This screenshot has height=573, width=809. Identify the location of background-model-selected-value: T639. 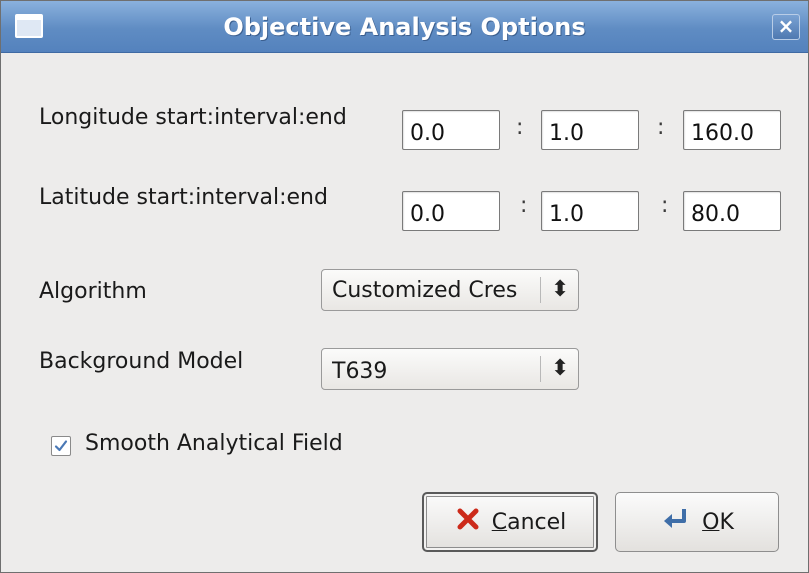
(360, 371).